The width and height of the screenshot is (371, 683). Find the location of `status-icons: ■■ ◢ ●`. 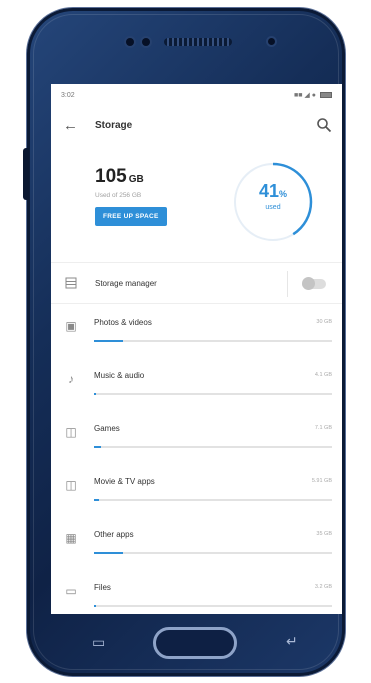

status-icons: ■■ ◢ ● is located at coordinates (313, 95).